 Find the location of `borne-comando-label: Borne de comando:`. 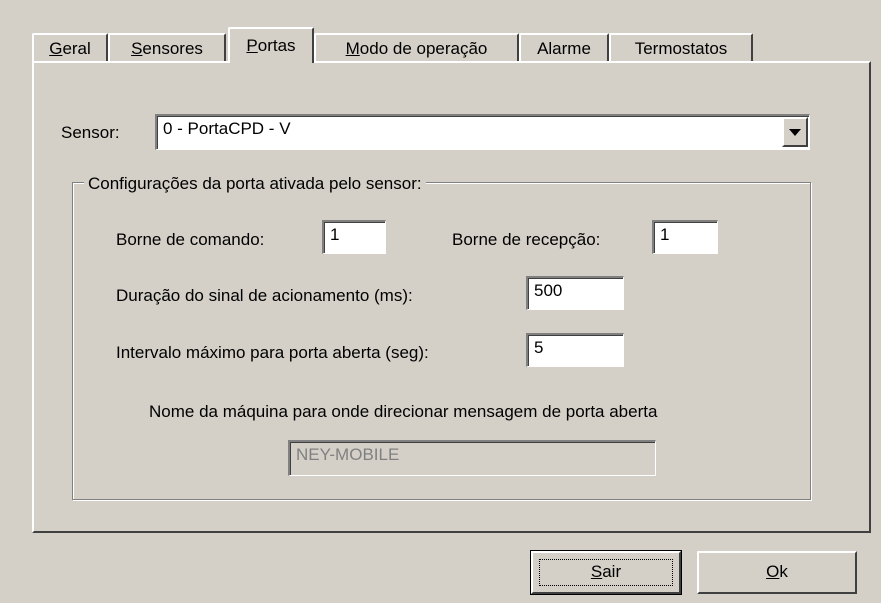

borne-comando-label: Borne de comando: is located at coordinates (190, 239).